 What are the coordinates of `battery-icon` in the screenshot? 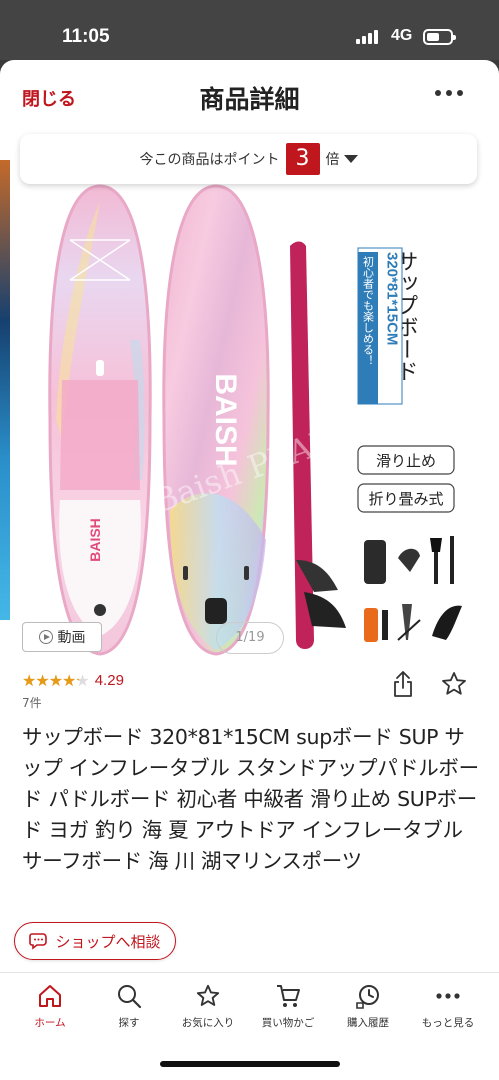 It's located at (439, 37).